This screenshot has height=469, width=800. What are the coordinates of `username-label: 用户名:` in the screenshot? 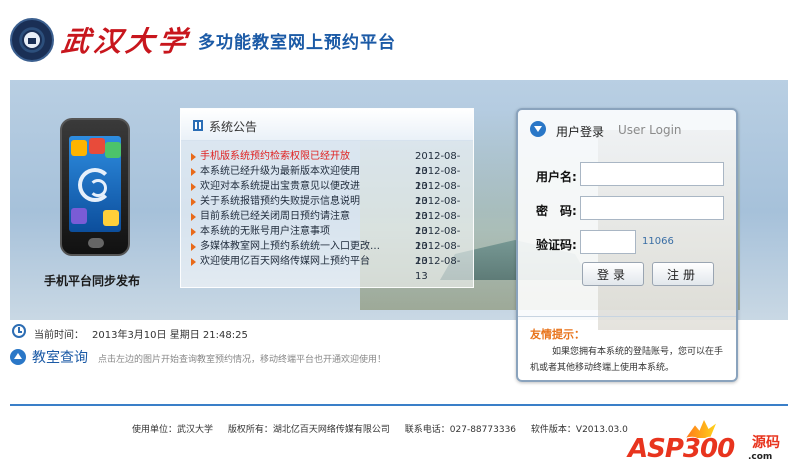 It's located at (556, 177).